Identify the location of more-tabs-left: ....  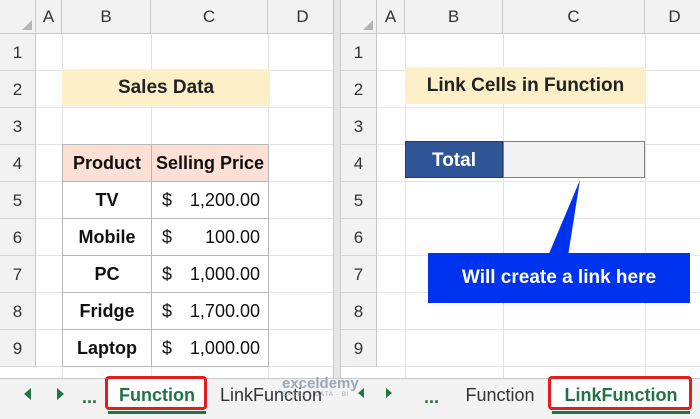
(89, 397).